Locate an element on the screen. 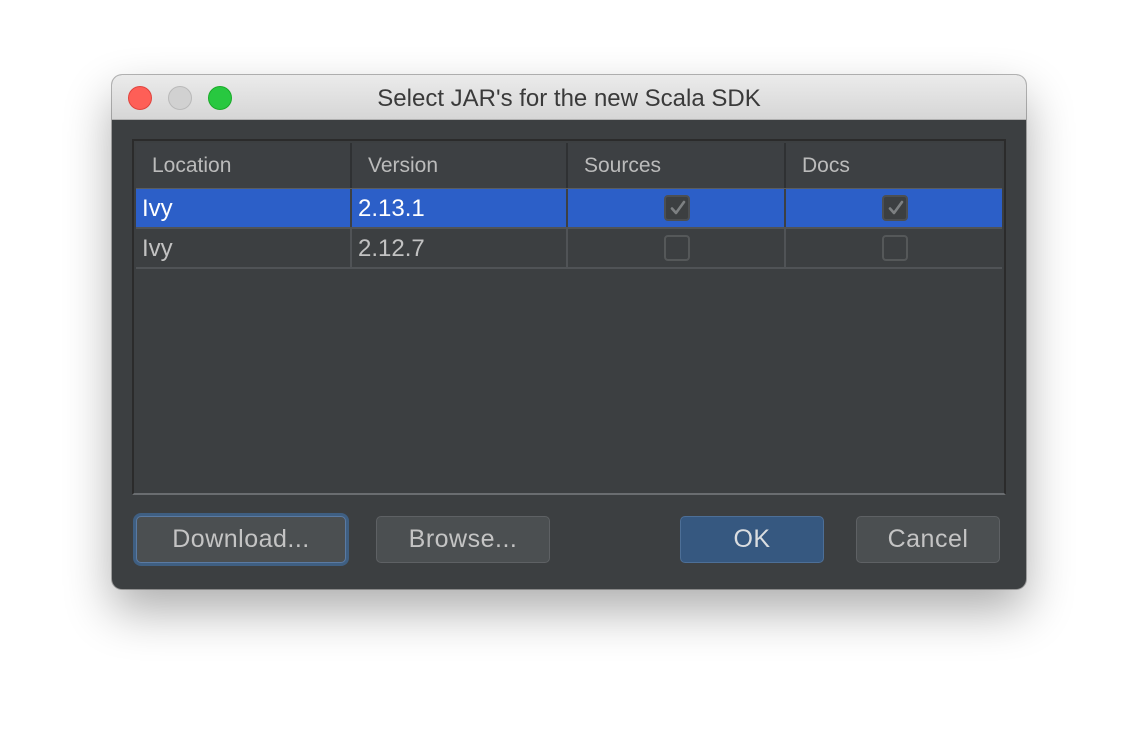 This screenshot has height=738, width=1138. version-cell: 2.12.7 is located at coordinates (460, 248).